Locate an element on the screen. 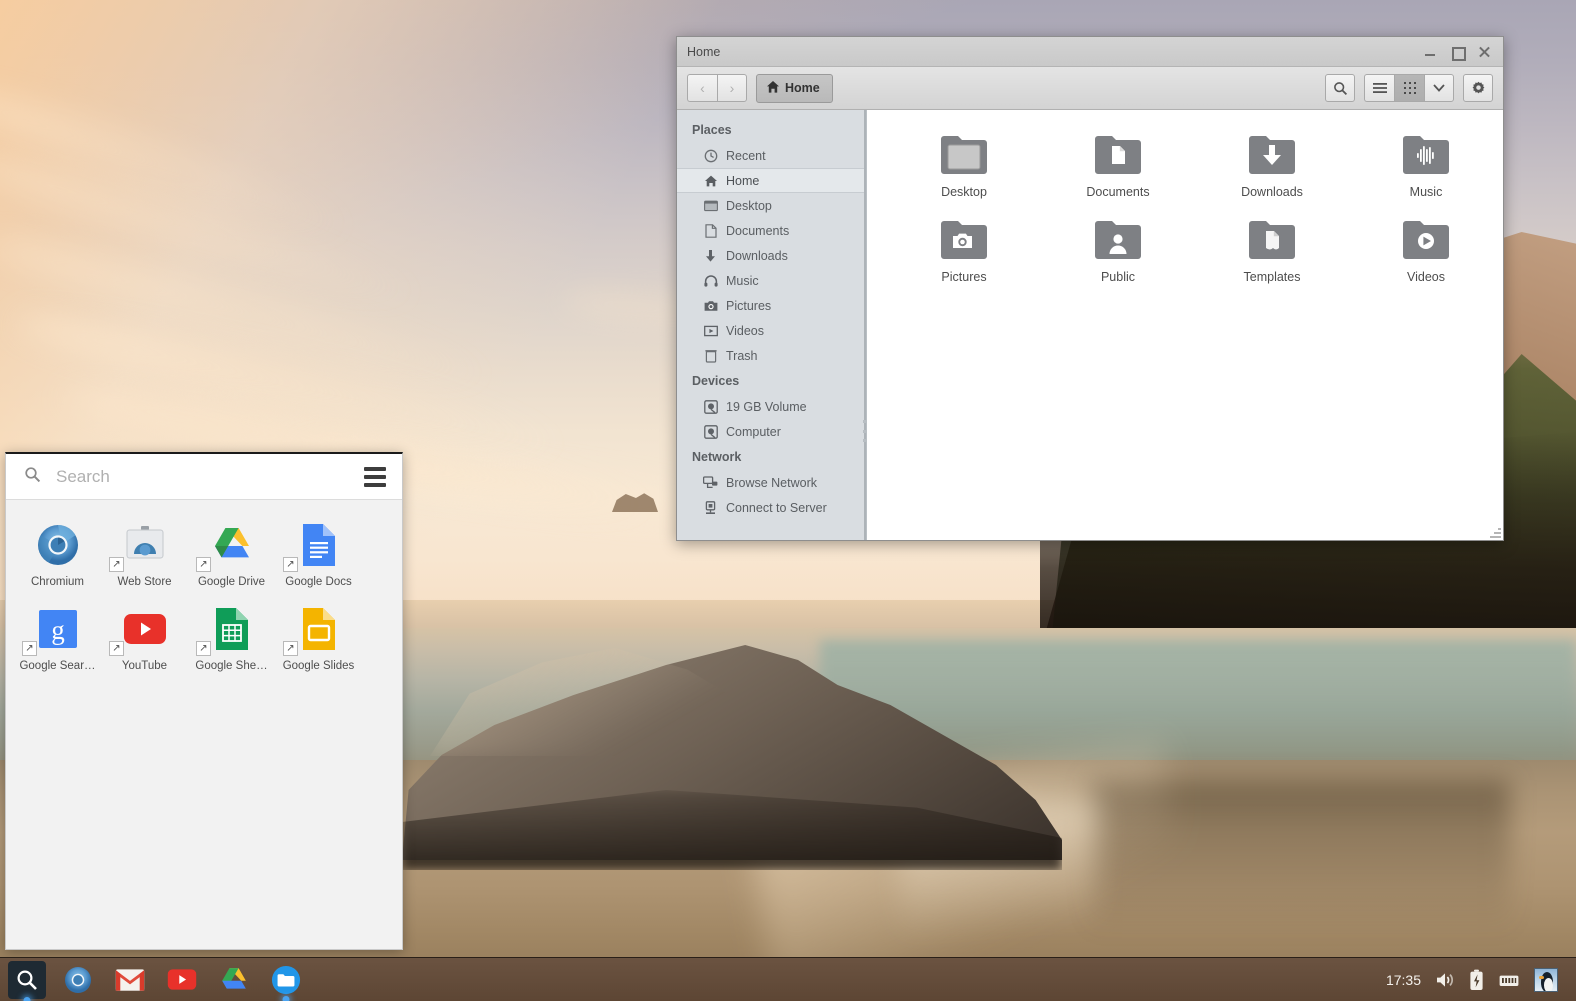 Image resolution: width=1576 pixels, height=1001 pixels. taskbar-launcher-button is located at coordinates (27, 980).